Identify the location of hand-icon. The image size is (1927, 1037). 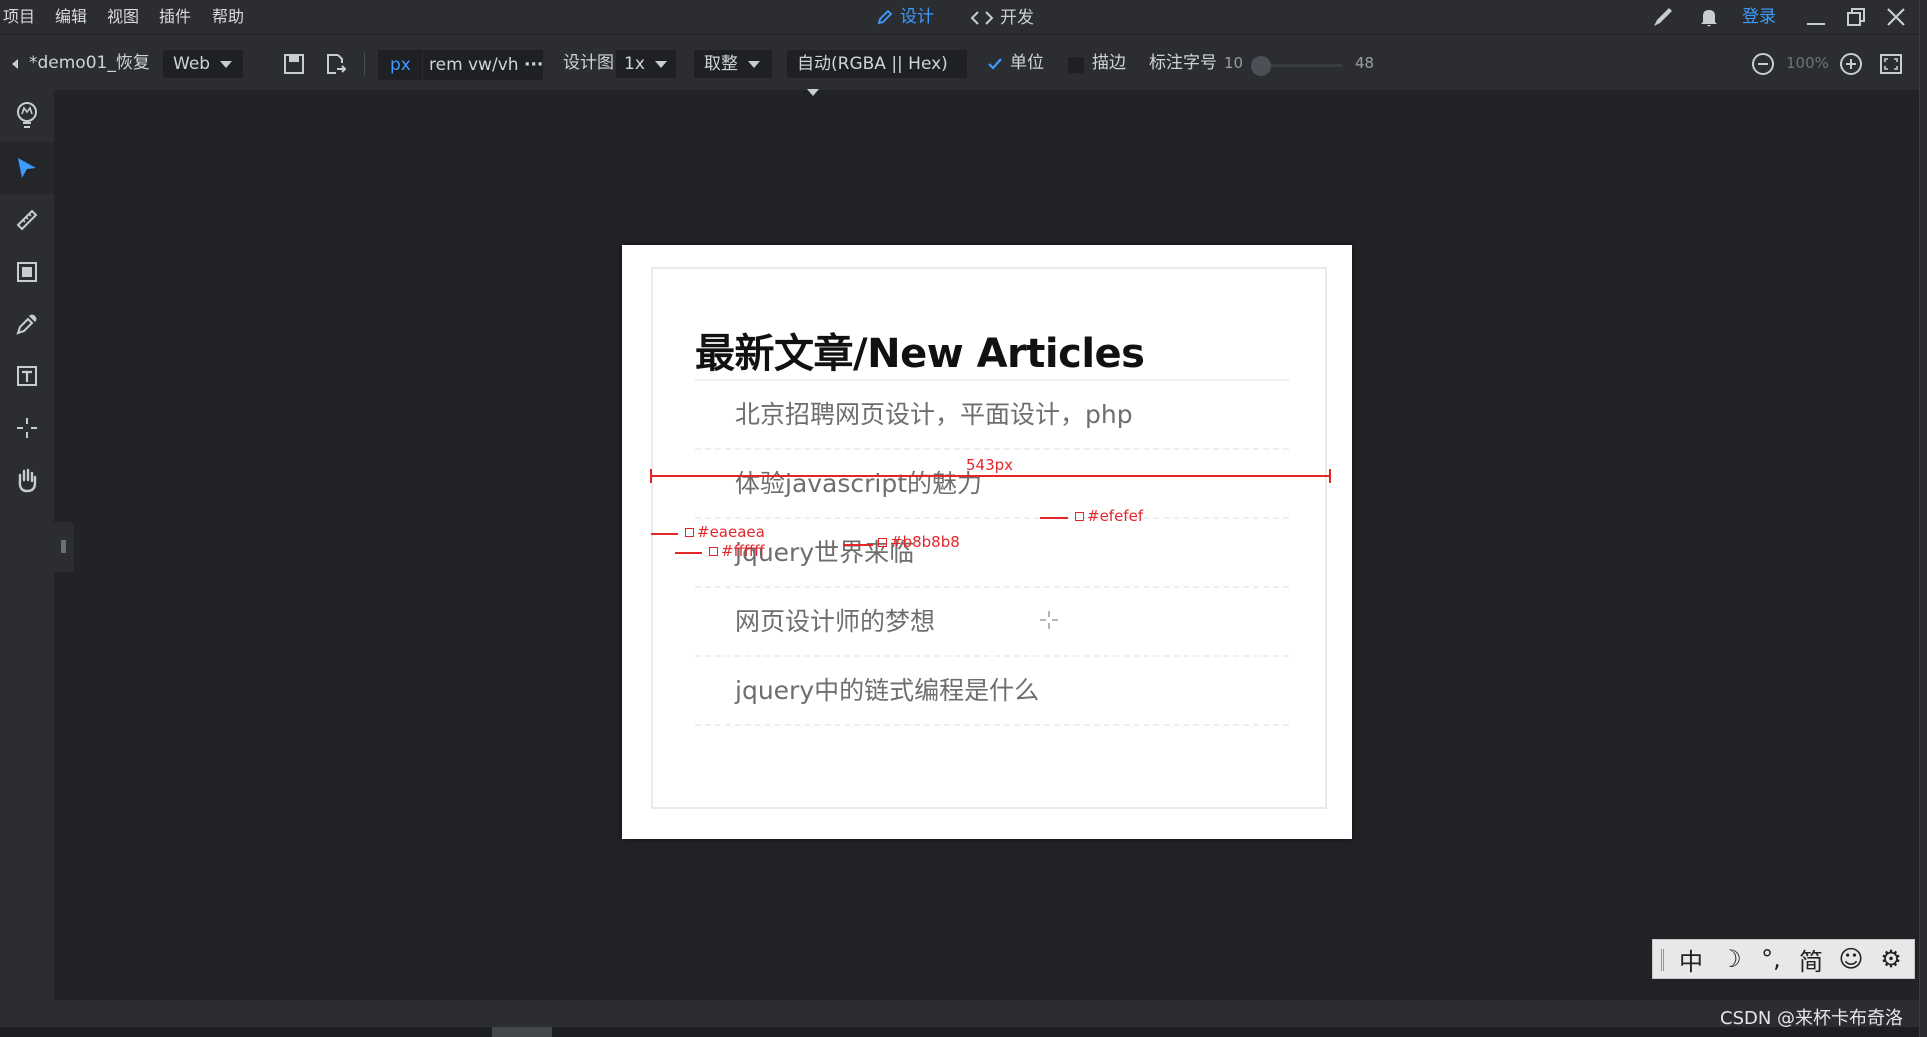
(27, 480).